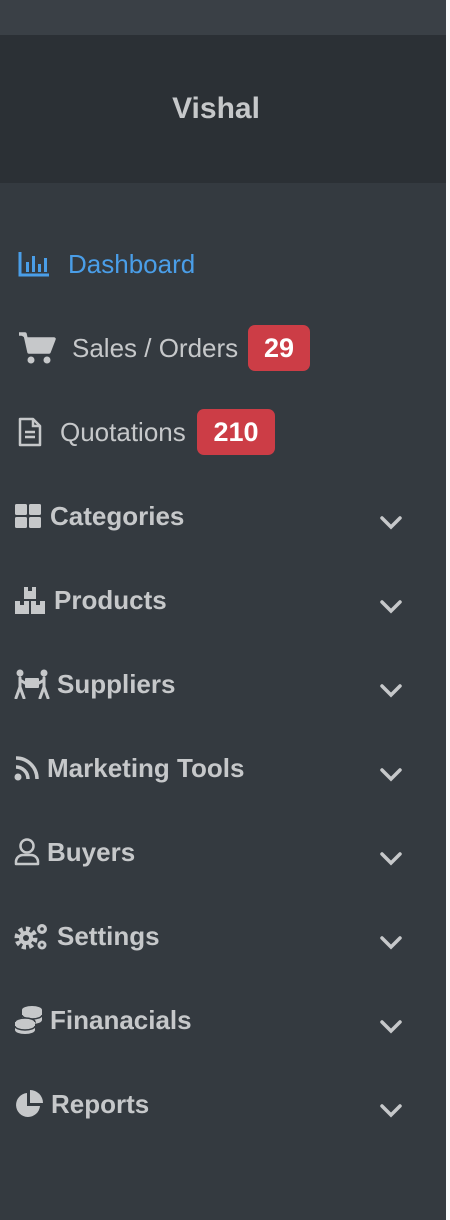 This screenshot has height=1220, width=450. I want to click on sidebar-item-label: Suppliers, so click(116, 683).